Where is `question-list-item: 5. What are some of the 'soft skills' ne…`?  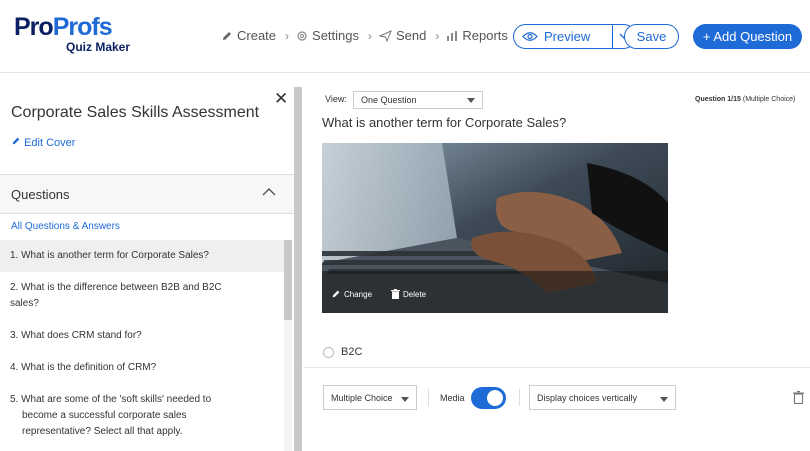 question-list-item: 5. What are some of the 'soft skills' ne… is located at coordinates (142, 416).